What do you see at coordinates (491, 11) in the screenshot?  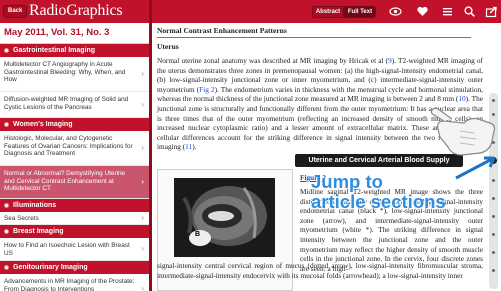 I see `share-icon` at bounding box center [491, 11].